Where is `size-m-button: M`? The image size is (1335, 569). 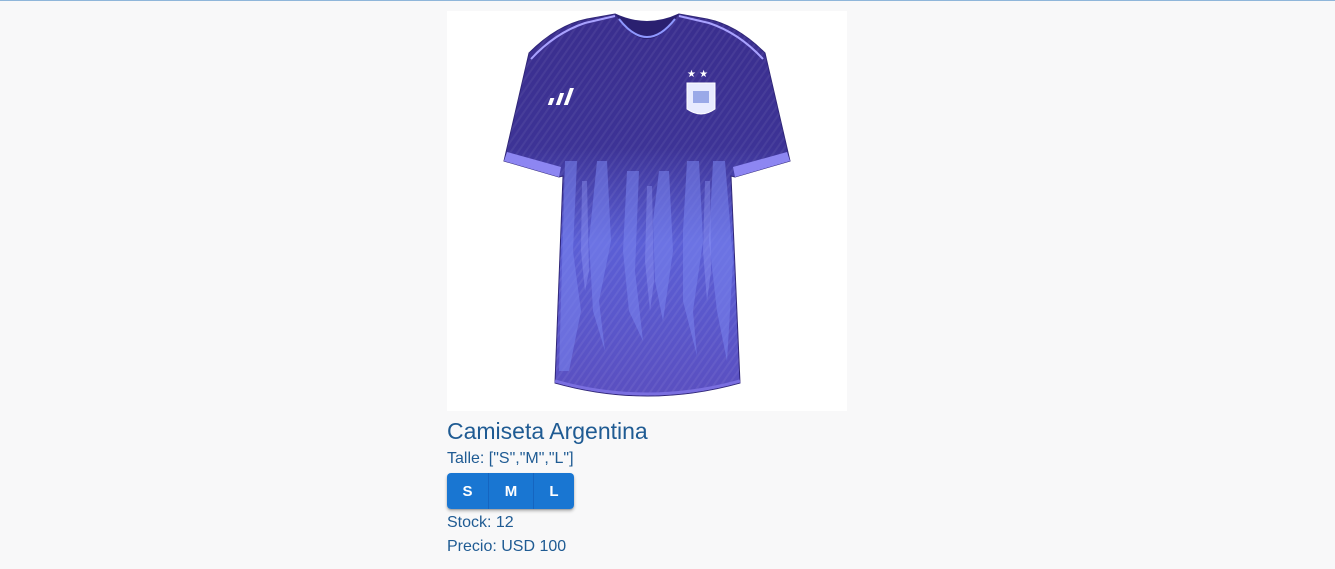 size-m-button: M is located at coordinates (511, 491).